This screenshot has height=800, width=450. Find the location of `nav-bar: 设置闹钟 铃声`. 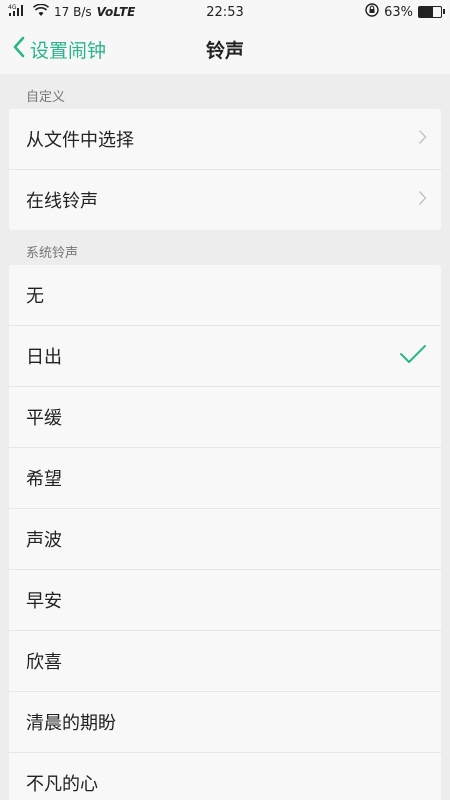

nav-bar: 设置闹钟 铃声 is located at coordinates (225, 49).